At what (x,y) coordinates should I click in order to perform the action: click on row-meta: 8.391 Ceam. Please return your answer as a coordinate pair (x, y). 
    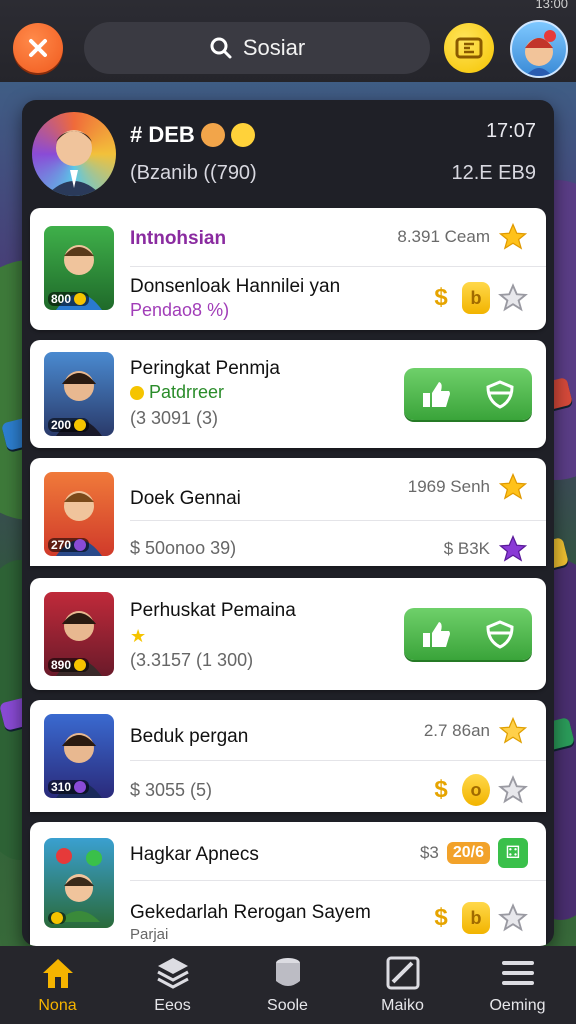
    Looking at the image, I should click on (462, 237).